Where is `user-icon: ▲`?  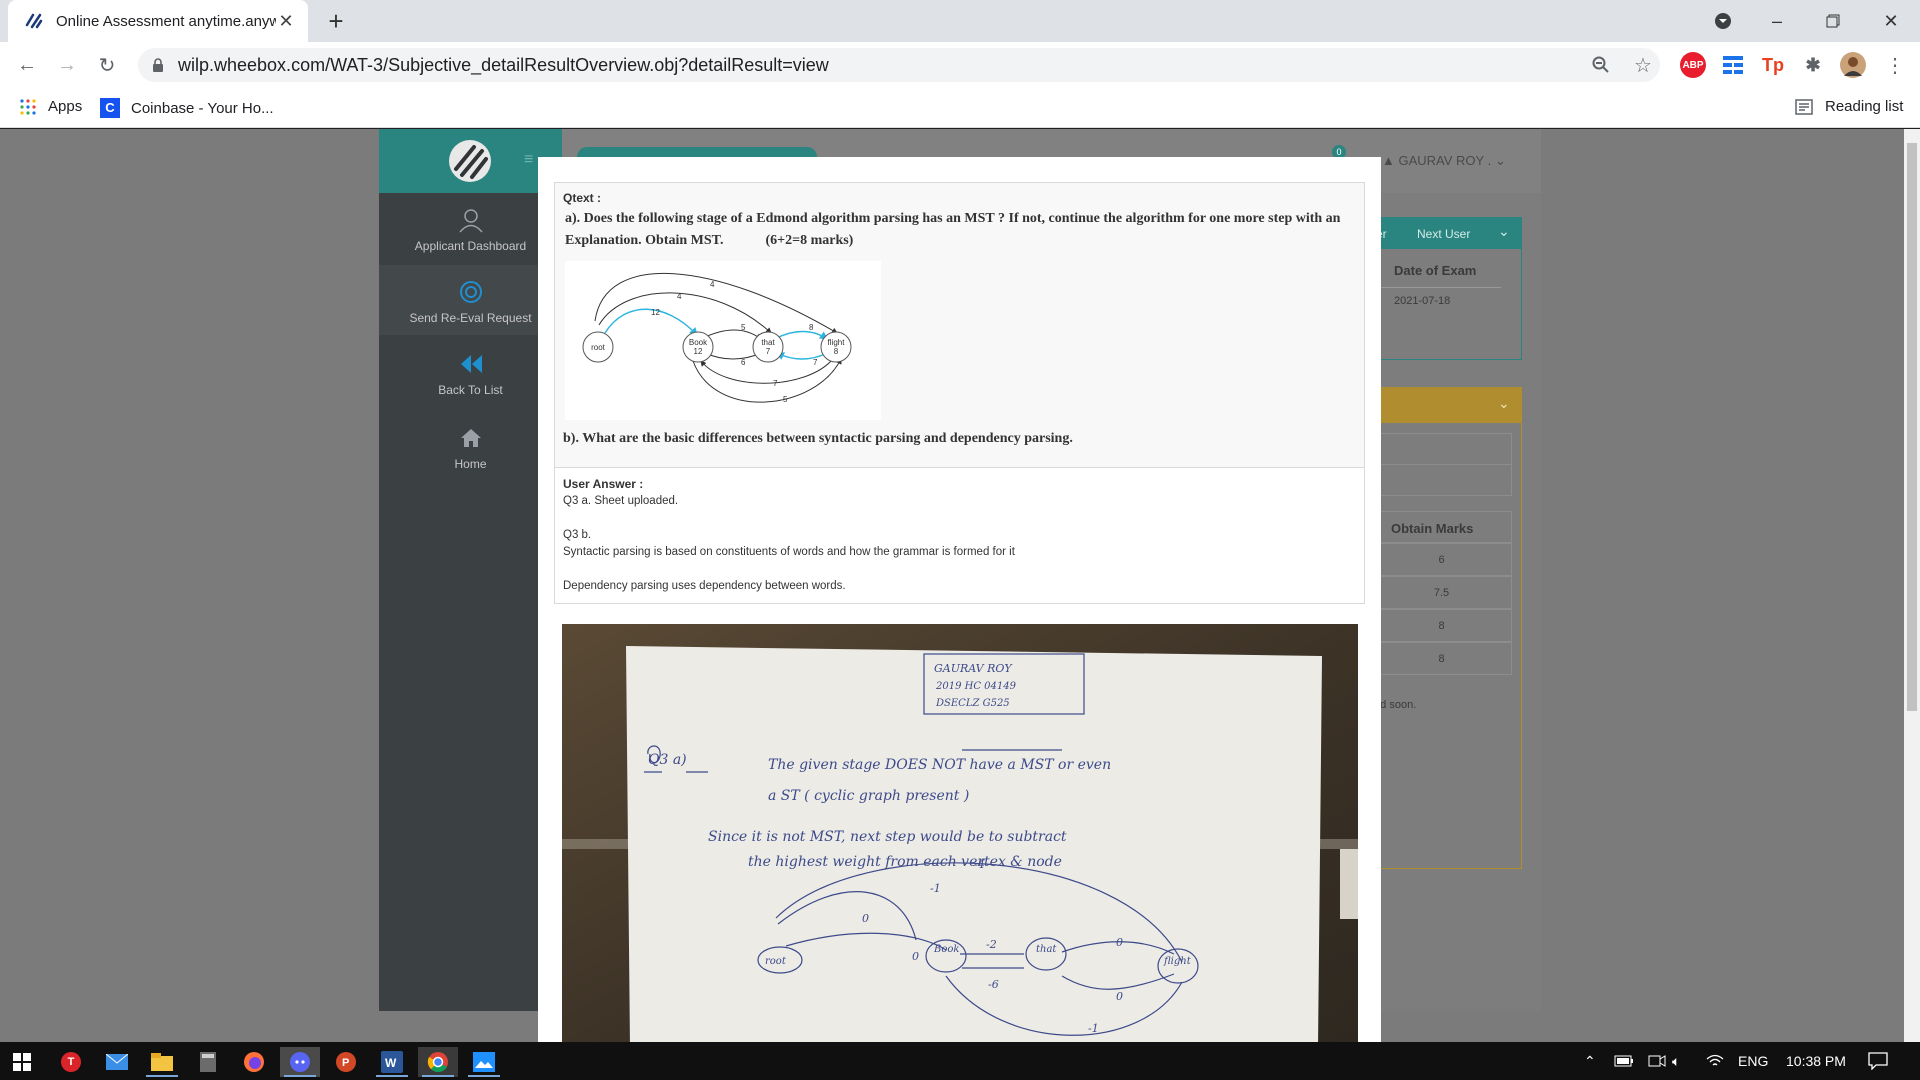 user-icon: ▲ is located at coordinates (1390, 160).